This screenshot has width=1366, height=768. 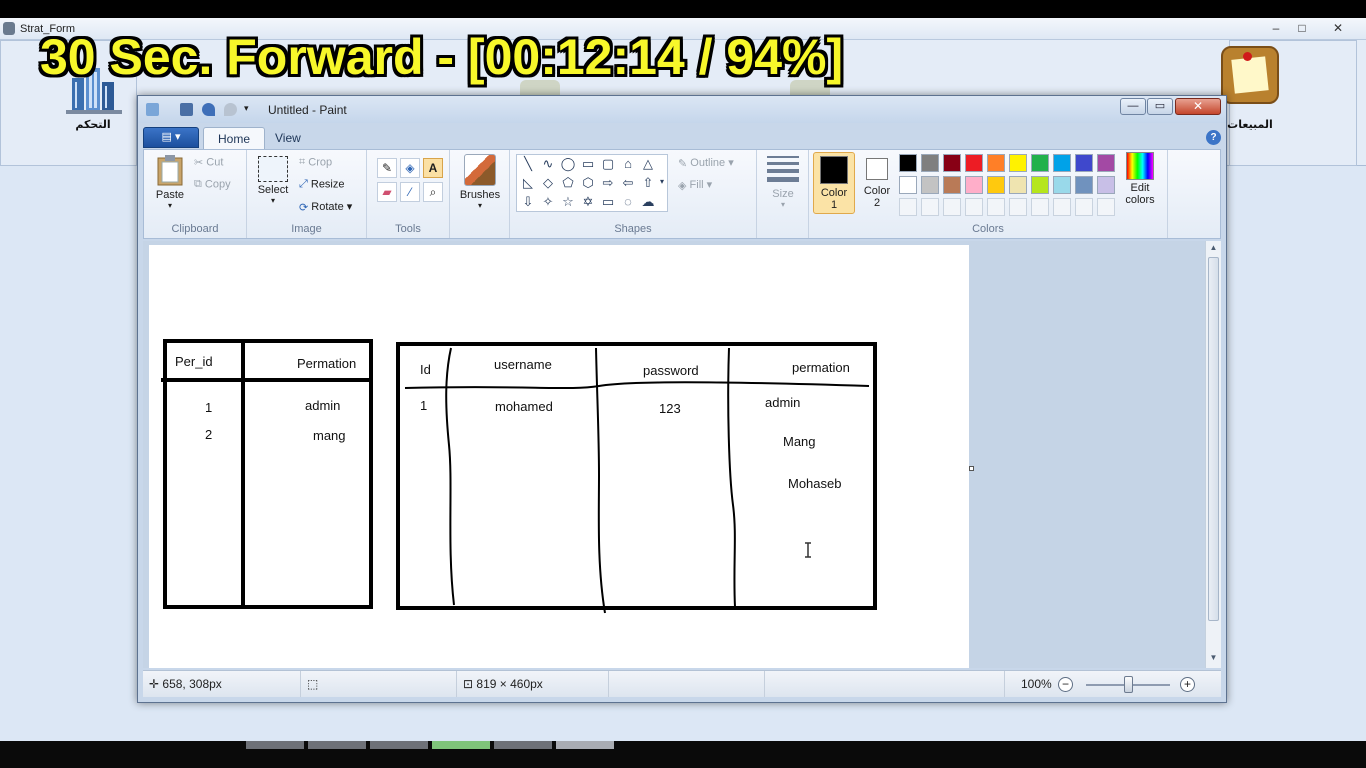 What do you see at coordinates (480, 182) in the screenshot?
I see `brushes-button: Brushes ▾` at bounding box center [480, 182].